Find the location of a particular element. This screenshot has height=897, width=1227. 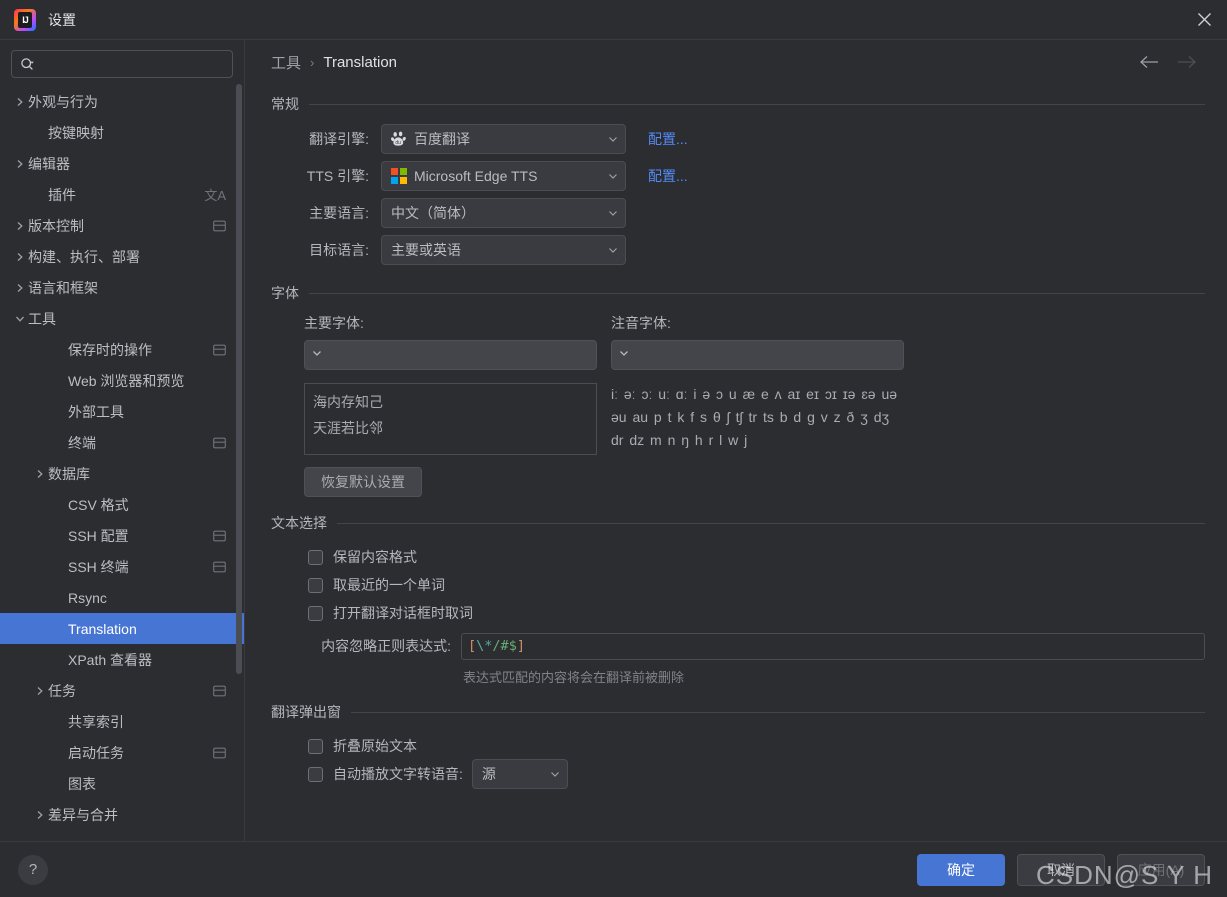

translate-engine-select: du 百度翻译 is located at coordinates (503, 139).